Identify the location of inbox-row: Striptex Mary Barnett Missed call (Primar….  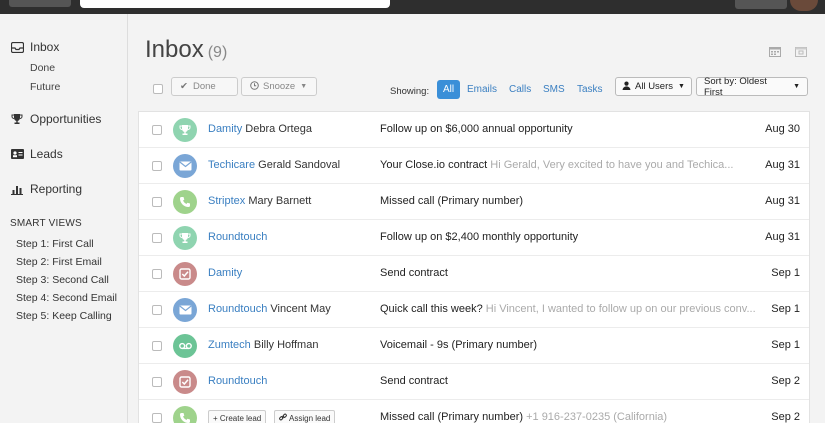
(474, 202).